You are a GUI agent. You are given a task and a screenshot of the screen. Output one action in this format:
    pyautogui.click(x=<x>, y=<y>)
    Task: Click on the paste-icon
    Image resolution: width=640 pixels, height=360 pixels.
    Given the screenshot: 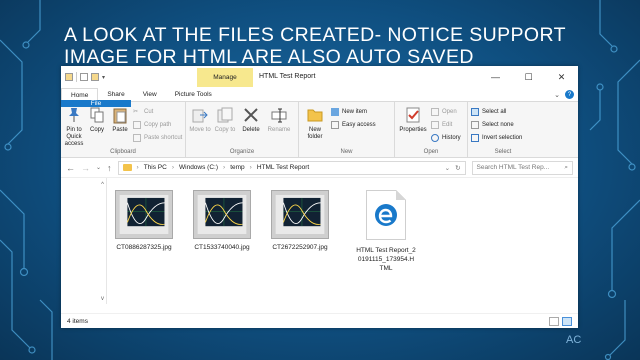 What is the action you would take?
    pyautogui.click(x=120, y=115)
    